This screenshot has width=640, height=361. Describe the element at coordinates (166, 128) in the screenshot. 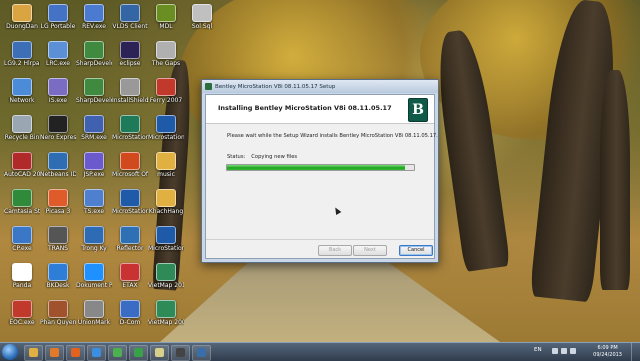

I see `desktop-icon: Microstation 8i` at that location.